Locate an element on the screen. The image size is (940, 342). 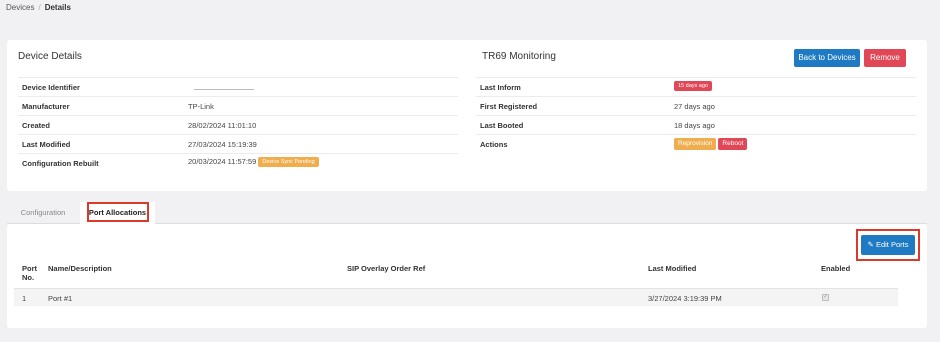
tab-highlight-box is located at coordinates (118, 212).